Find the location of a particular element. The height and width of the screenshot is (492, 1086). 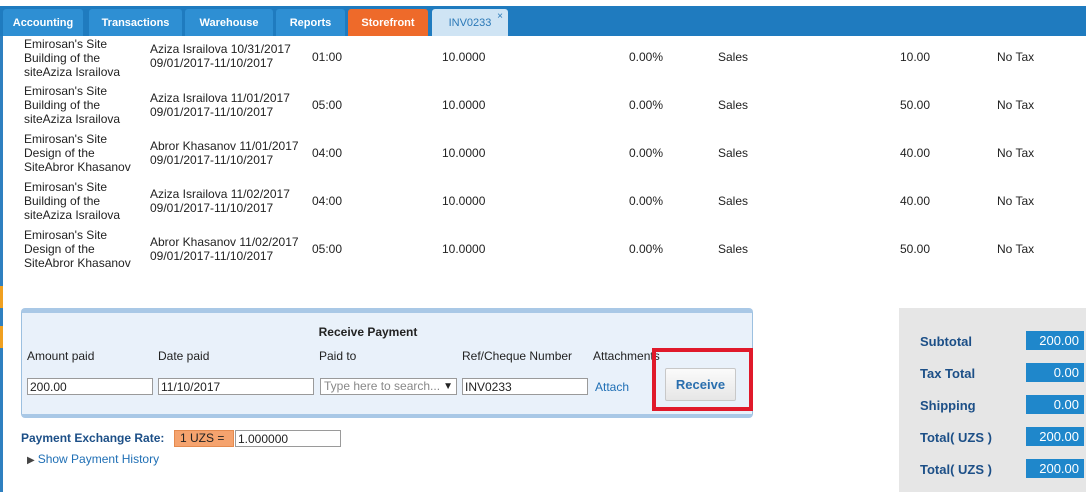

ref-number-label: Ref/Cheque Number is located at coordinates (517, 356).